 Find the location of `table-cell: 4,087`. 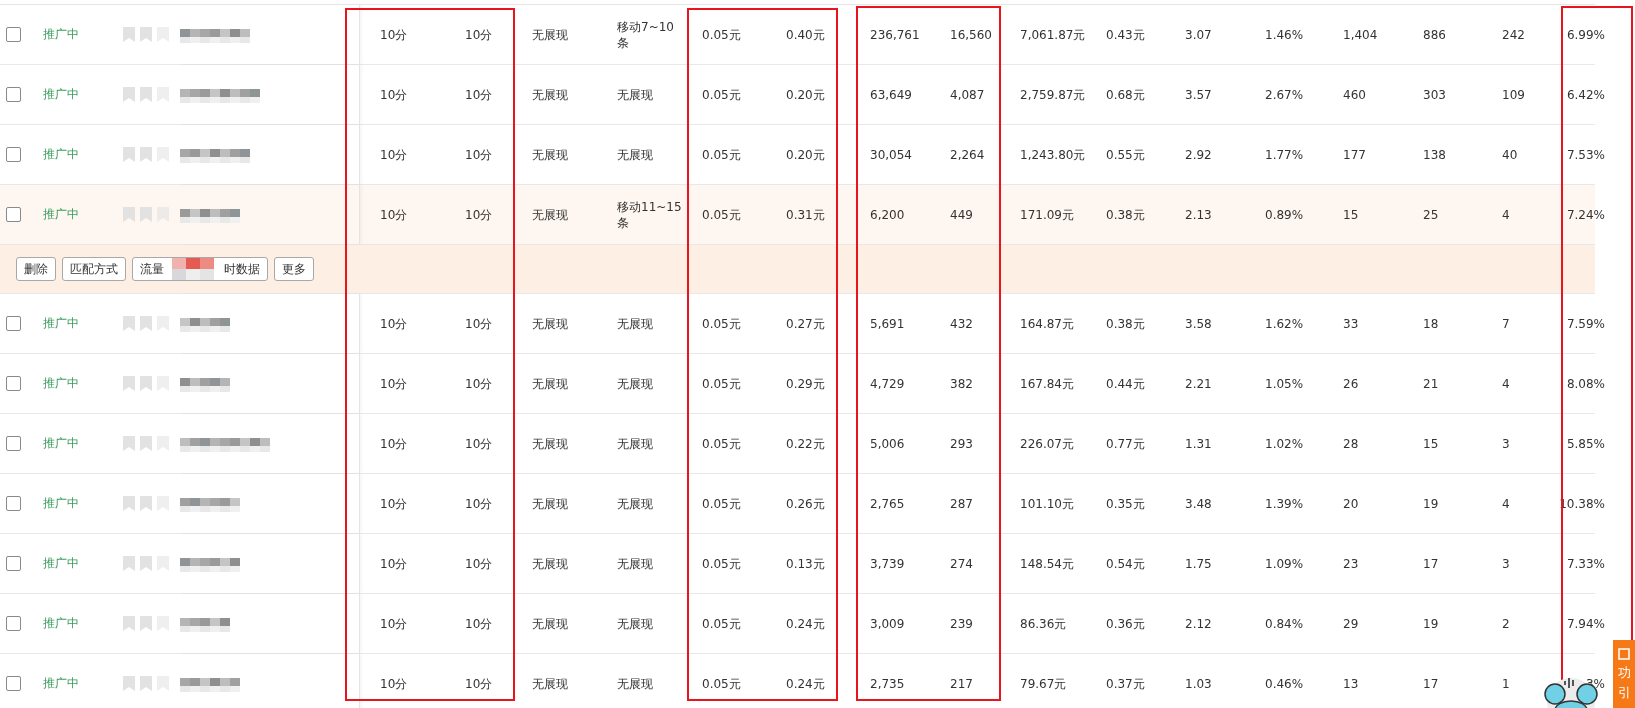

table-cell: 4,087 is located at coordinates (967, 94).